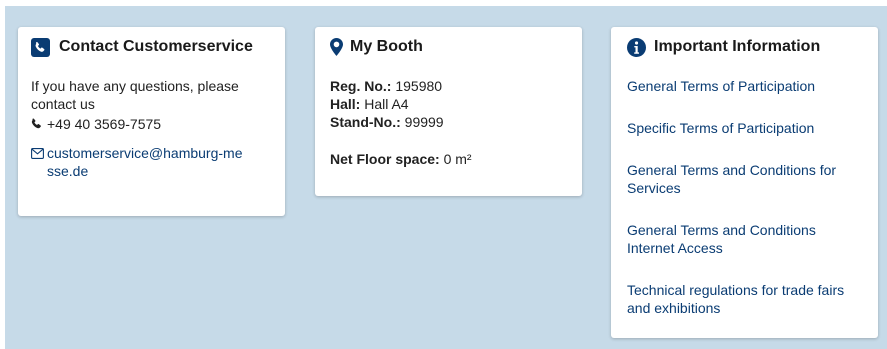  Describe the element at coordinates (737, 46) in the screenshot. I see `information-card-title: Important Information` at that location.